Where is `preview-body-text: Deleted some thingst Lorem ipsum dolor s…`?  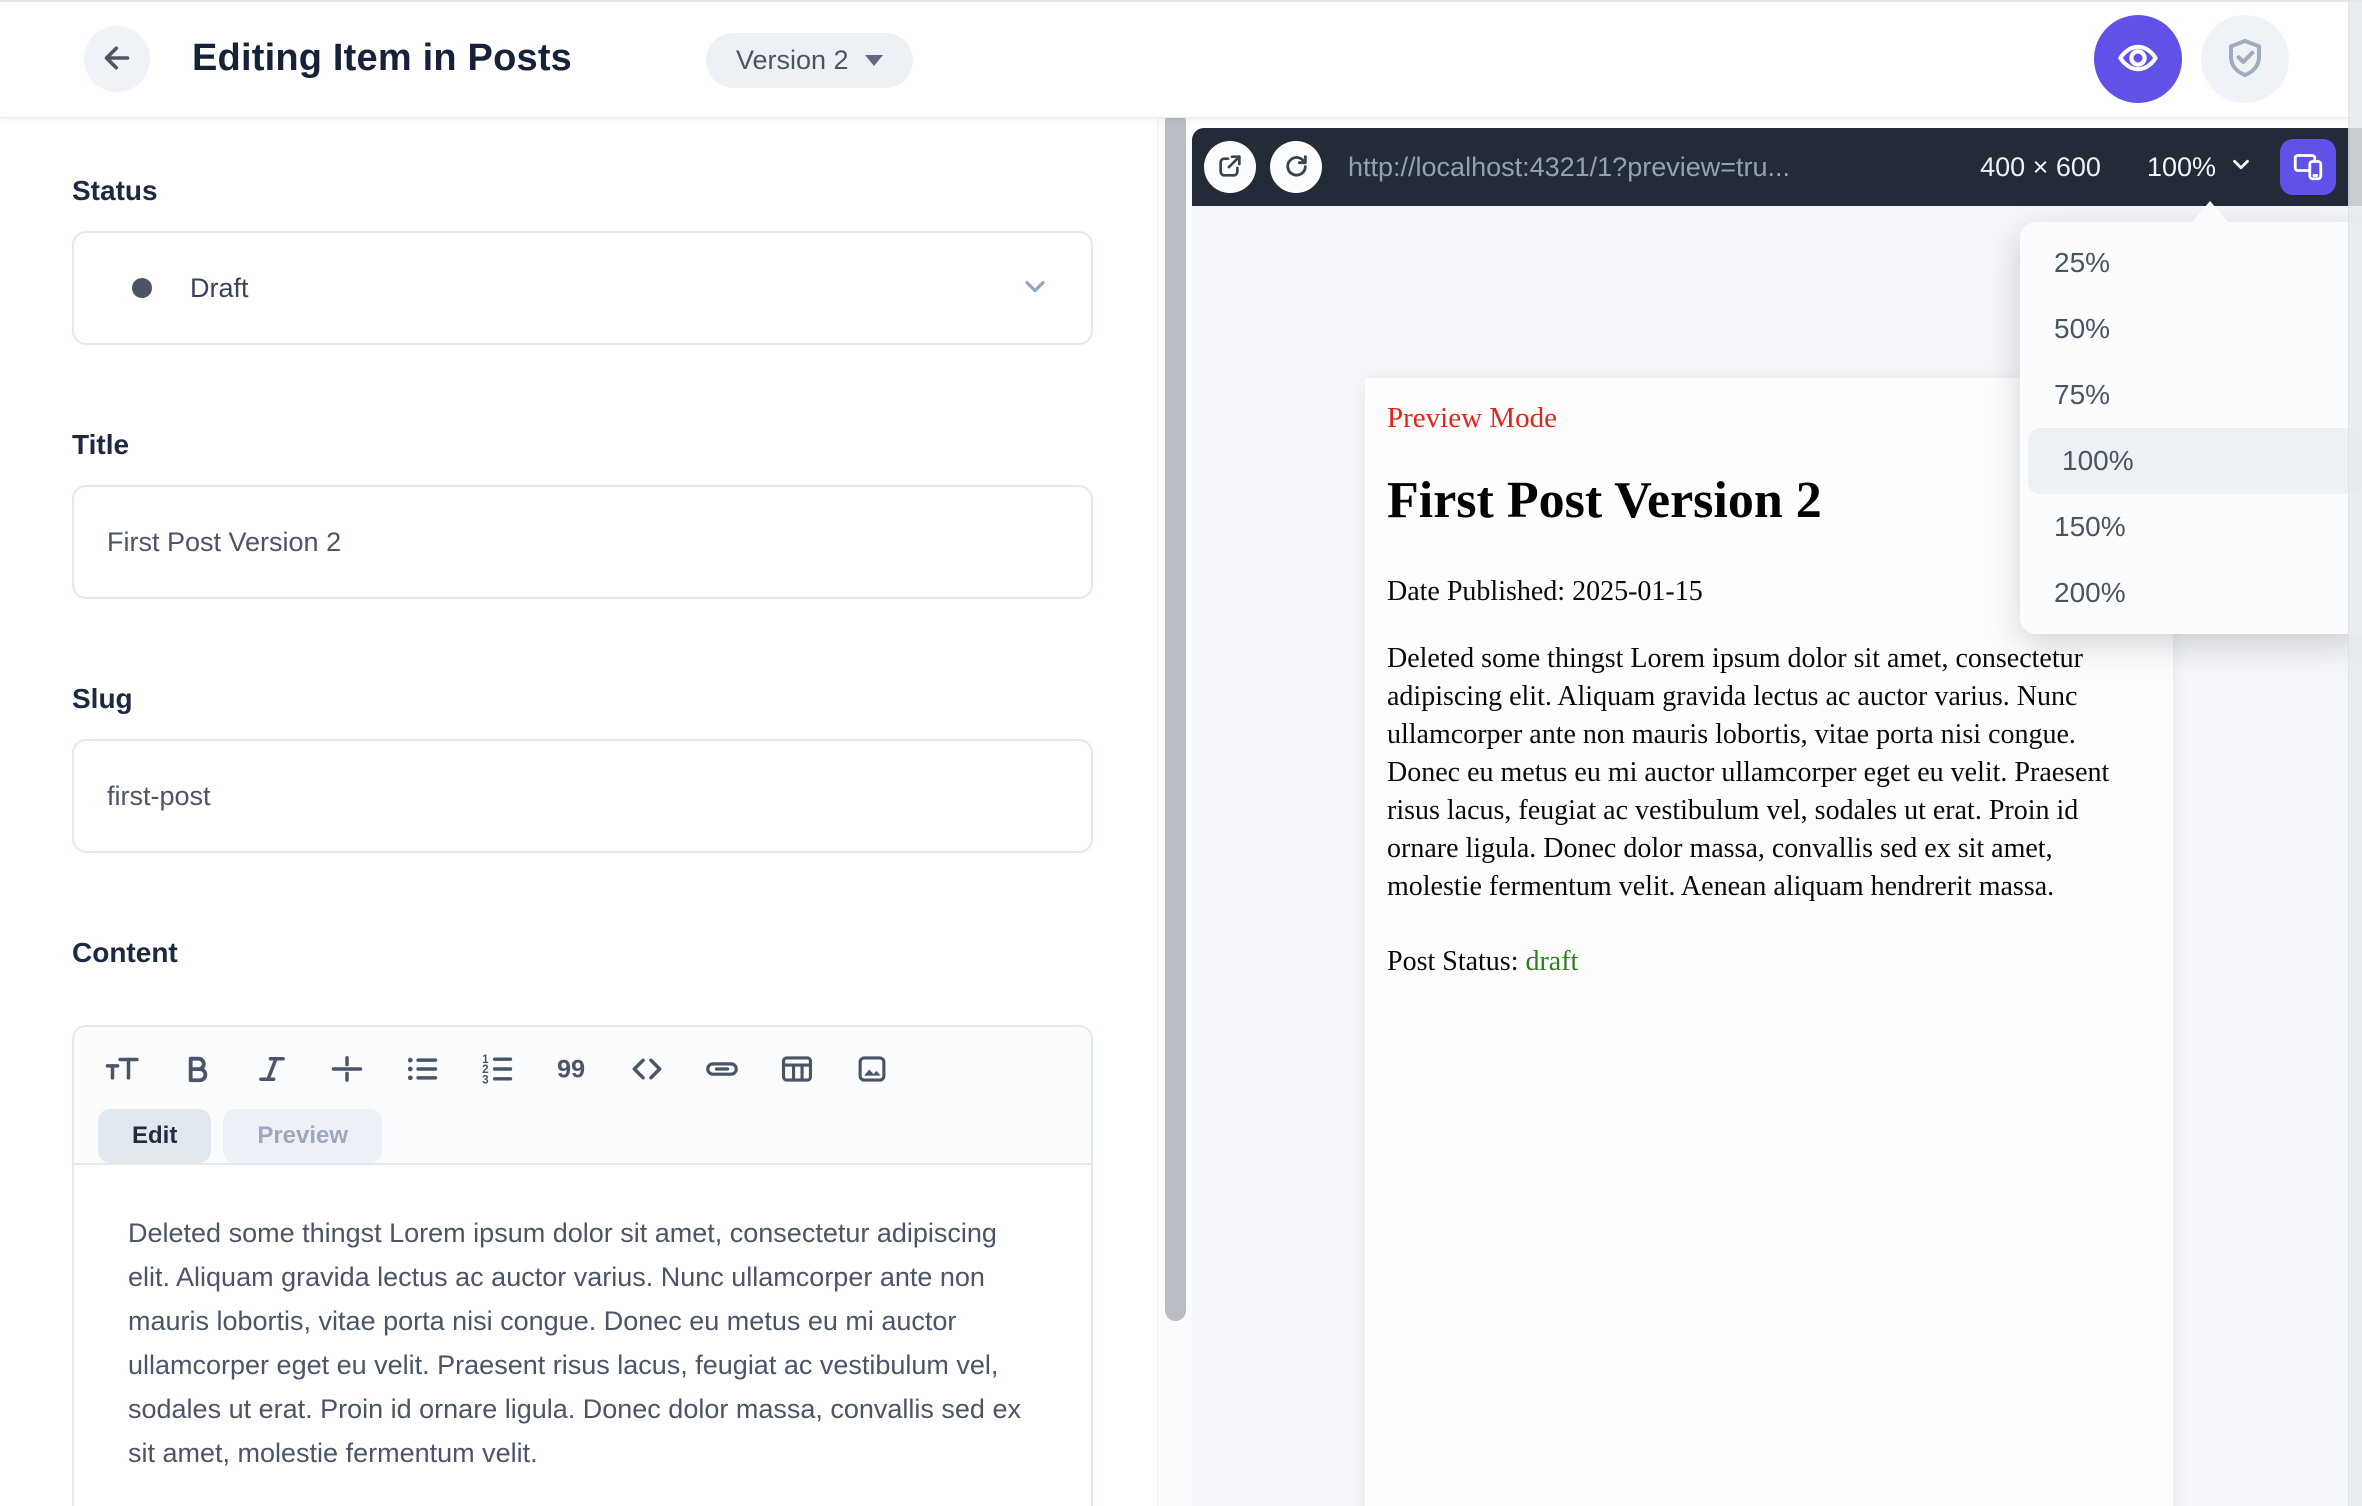
preview-body-text: Deleted some thingst Lorem ipsum dolor s… is located at coordinates (1748, 772).